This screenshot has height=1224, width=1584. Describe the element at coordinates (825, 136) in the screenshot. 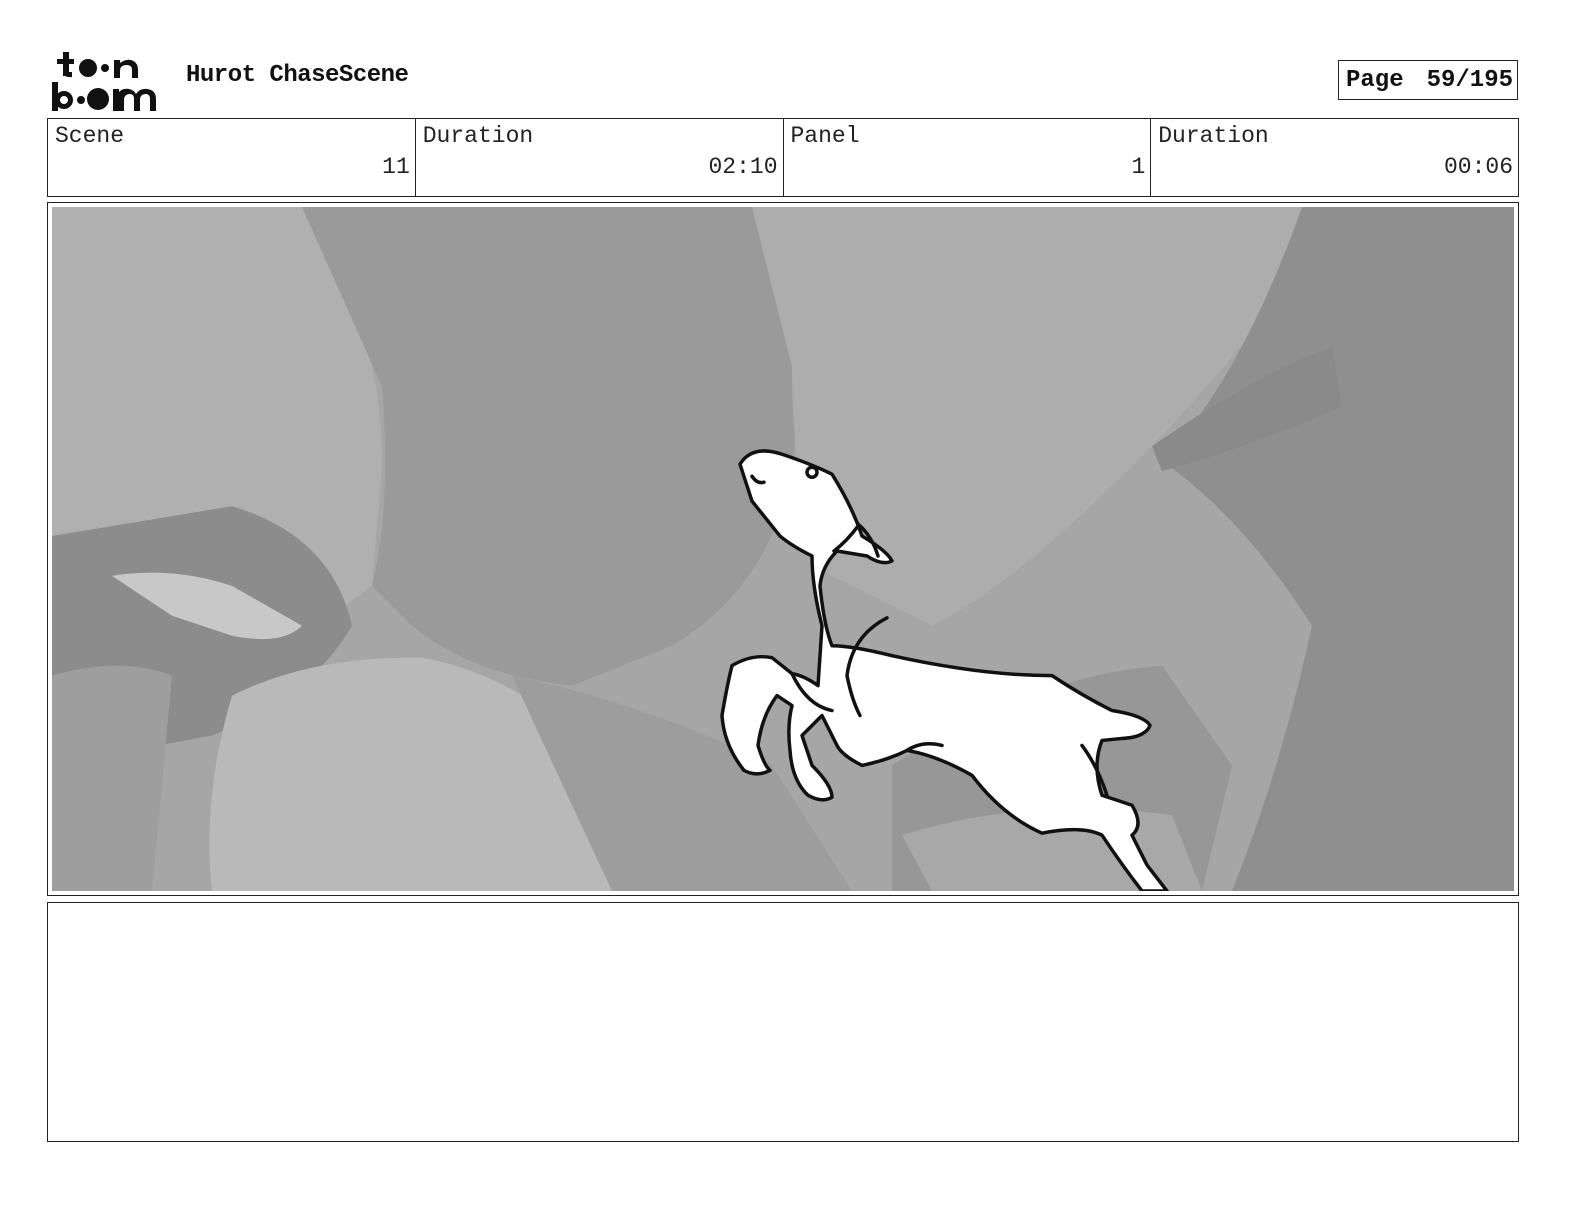

I see `panel-label: Panel` at that location.